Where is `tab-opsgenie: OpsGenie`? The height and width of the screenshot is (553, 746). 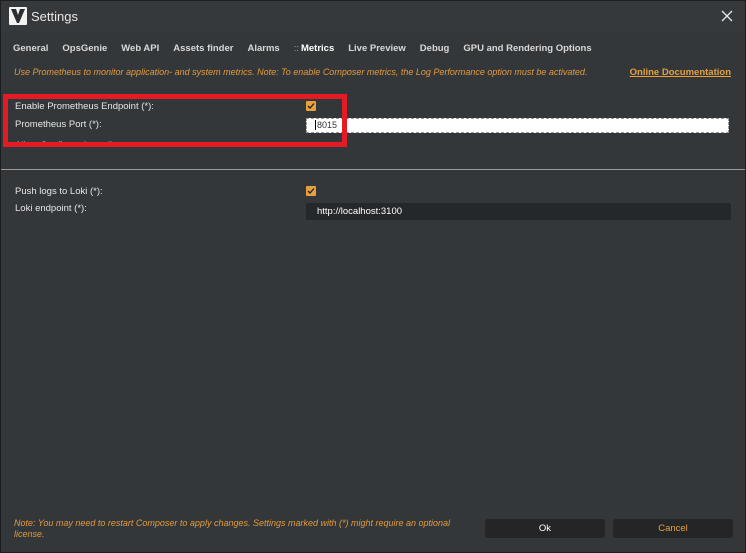
tab-opsgenie: OpsGenie is located at coordinates (84, 50).